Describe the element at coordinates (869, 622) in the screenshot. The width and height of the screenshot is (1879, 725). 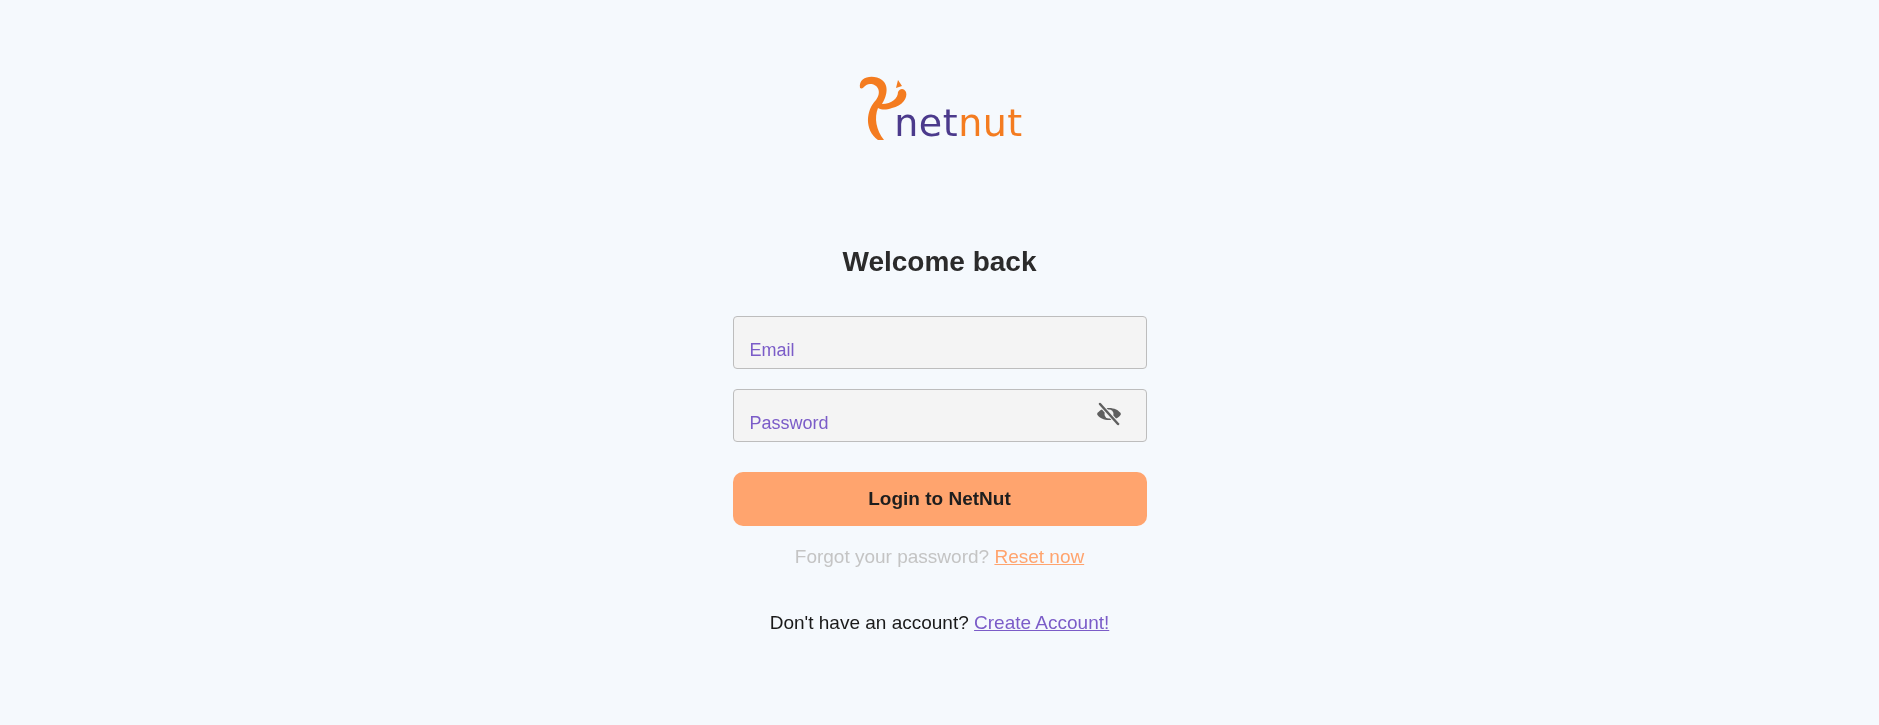
I see `signup-text: Don't have an account?` at that location.